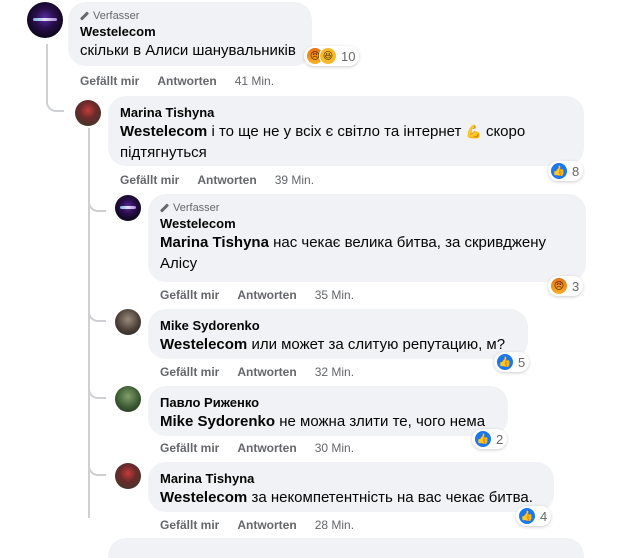  I want to click on timestamp: 28 Min., so click(334, 525).